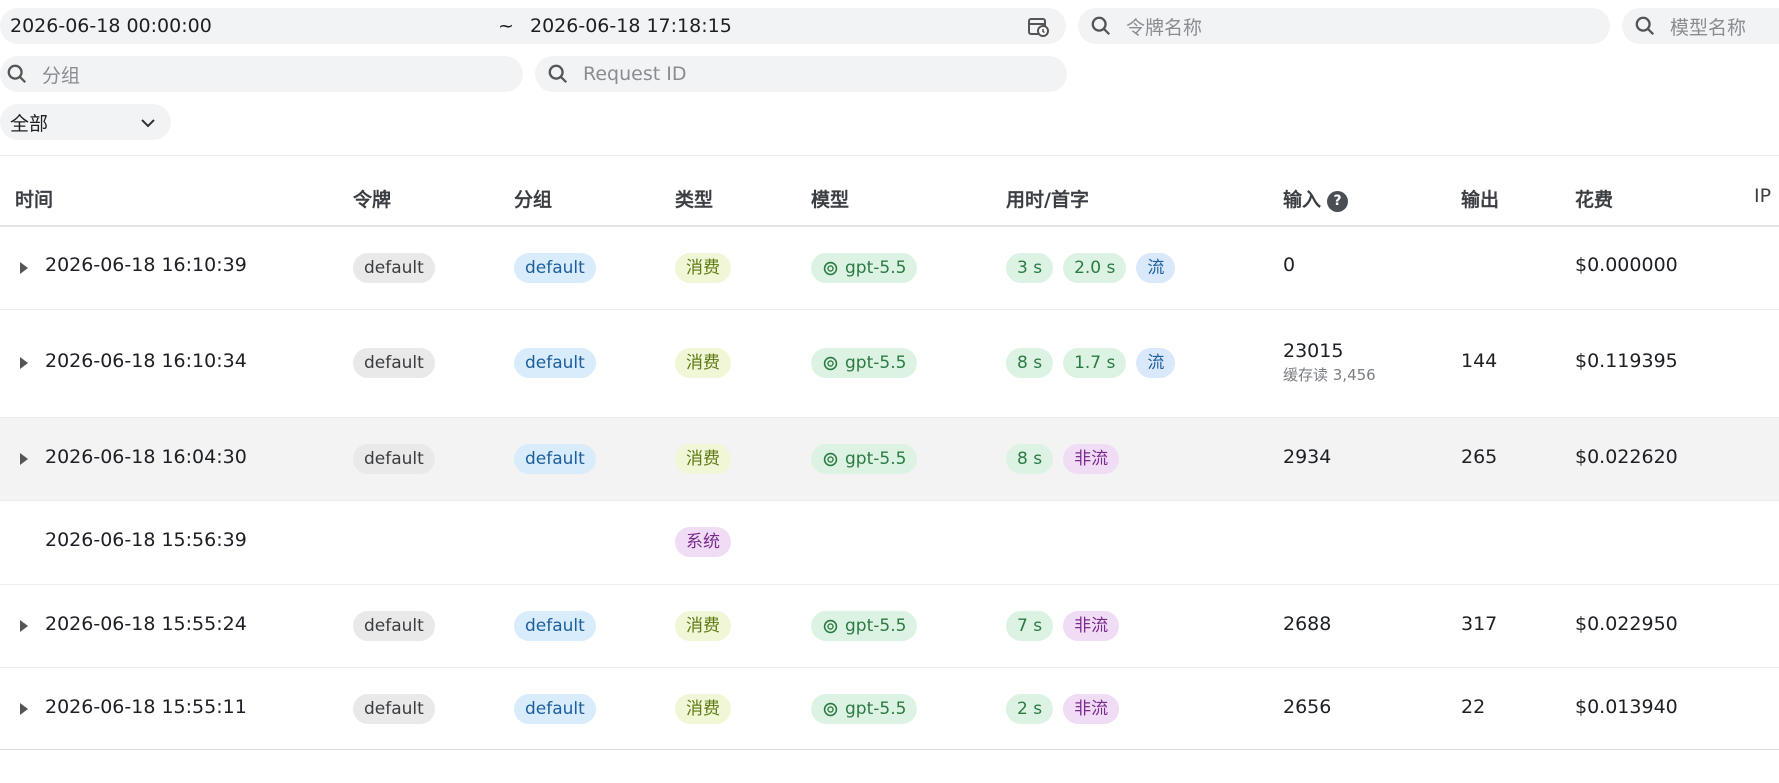 The height and width of the screenshot is (783, 1779). What do you see at coordinates (1030, 268) in the screenshot?
I see `duration-tag: 3 s` at bounding box center [1030, 268].